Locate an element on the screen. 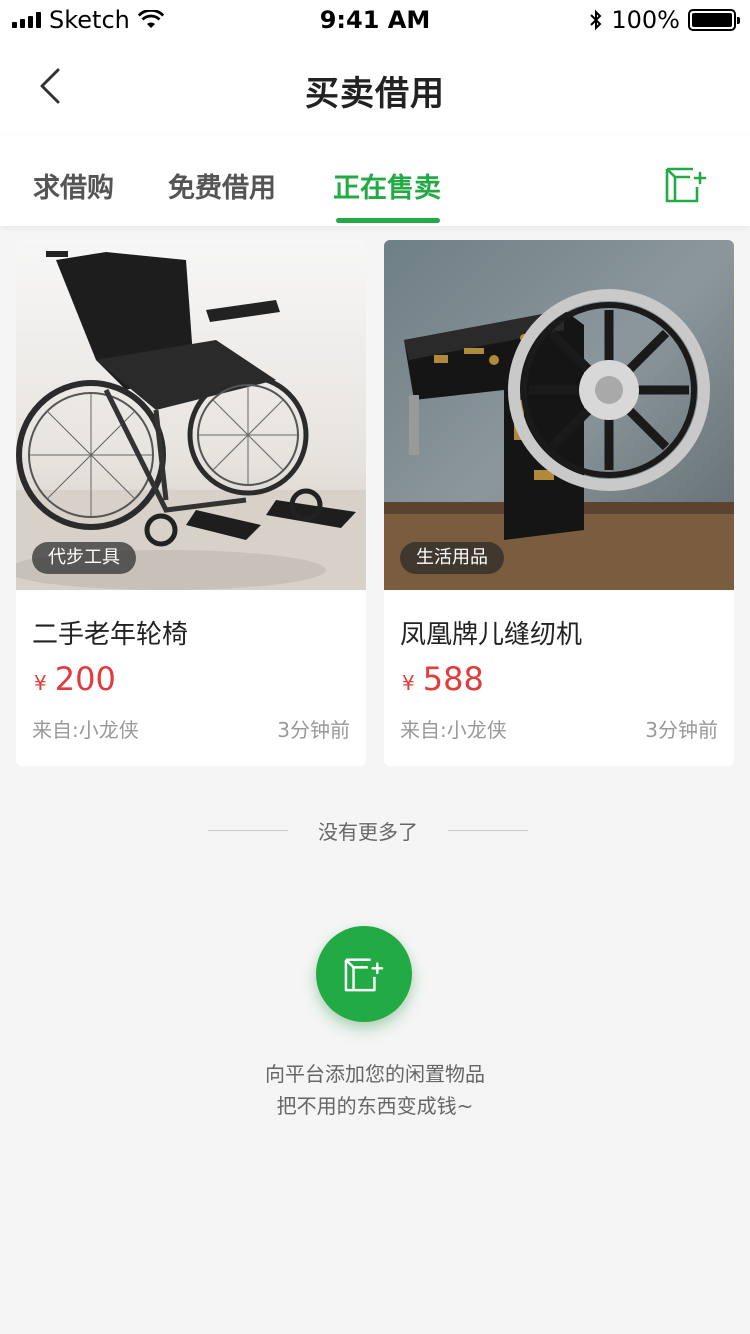 This screenshot has width=750, height=1334. no-more-divider: 没有更多了 is located at coordinates (375, 831).